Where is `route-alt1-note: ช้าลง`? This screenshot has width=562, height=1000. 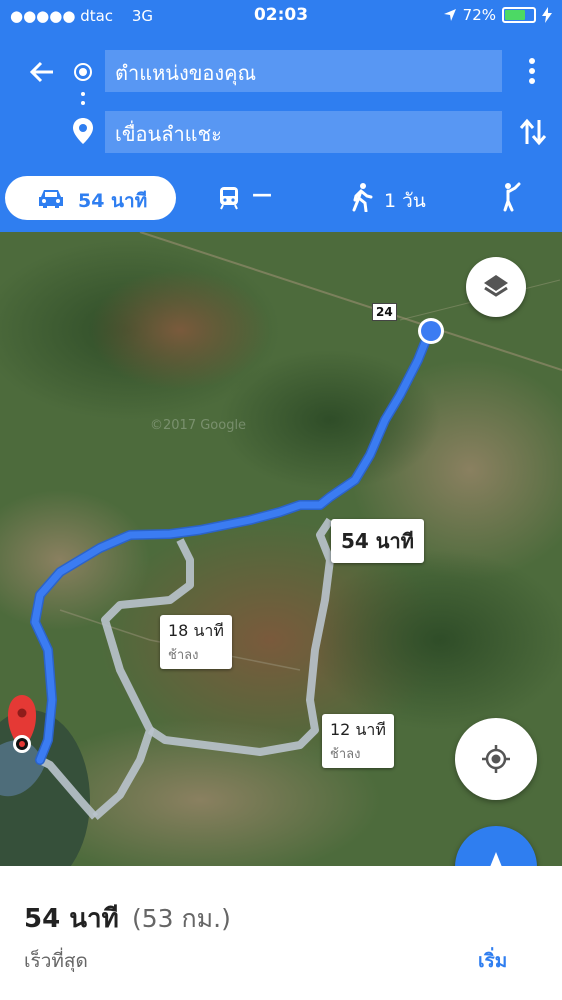 route-alt1-note: ช้าลง is located at coordinates (183, 655).